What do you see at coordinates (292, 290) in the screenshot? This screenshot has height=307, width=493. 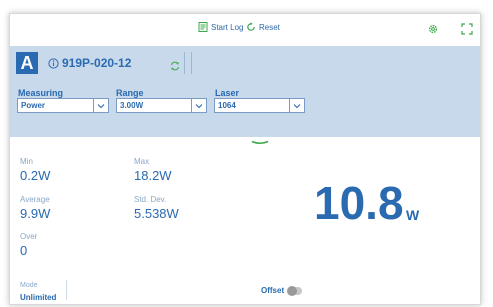 I see `toggle-knob` at bounding box center [292, 290].